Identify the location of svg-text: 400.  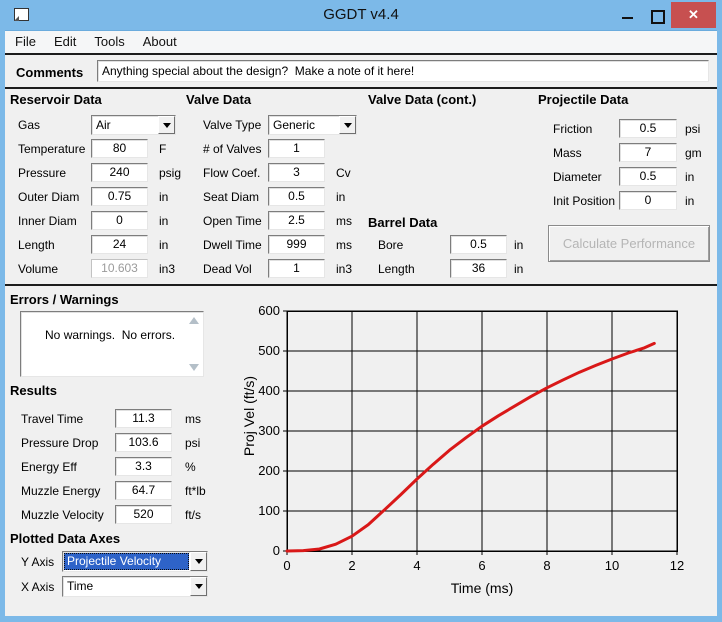
(269, 390).